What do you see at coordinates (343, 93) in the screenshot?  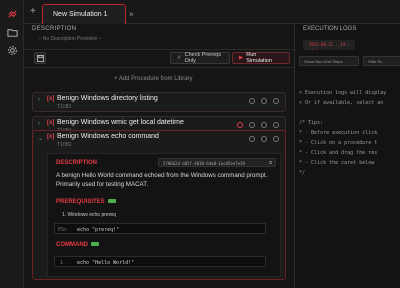 I see `log-line: > Execution logs will display` at bounding box center [343, 93].